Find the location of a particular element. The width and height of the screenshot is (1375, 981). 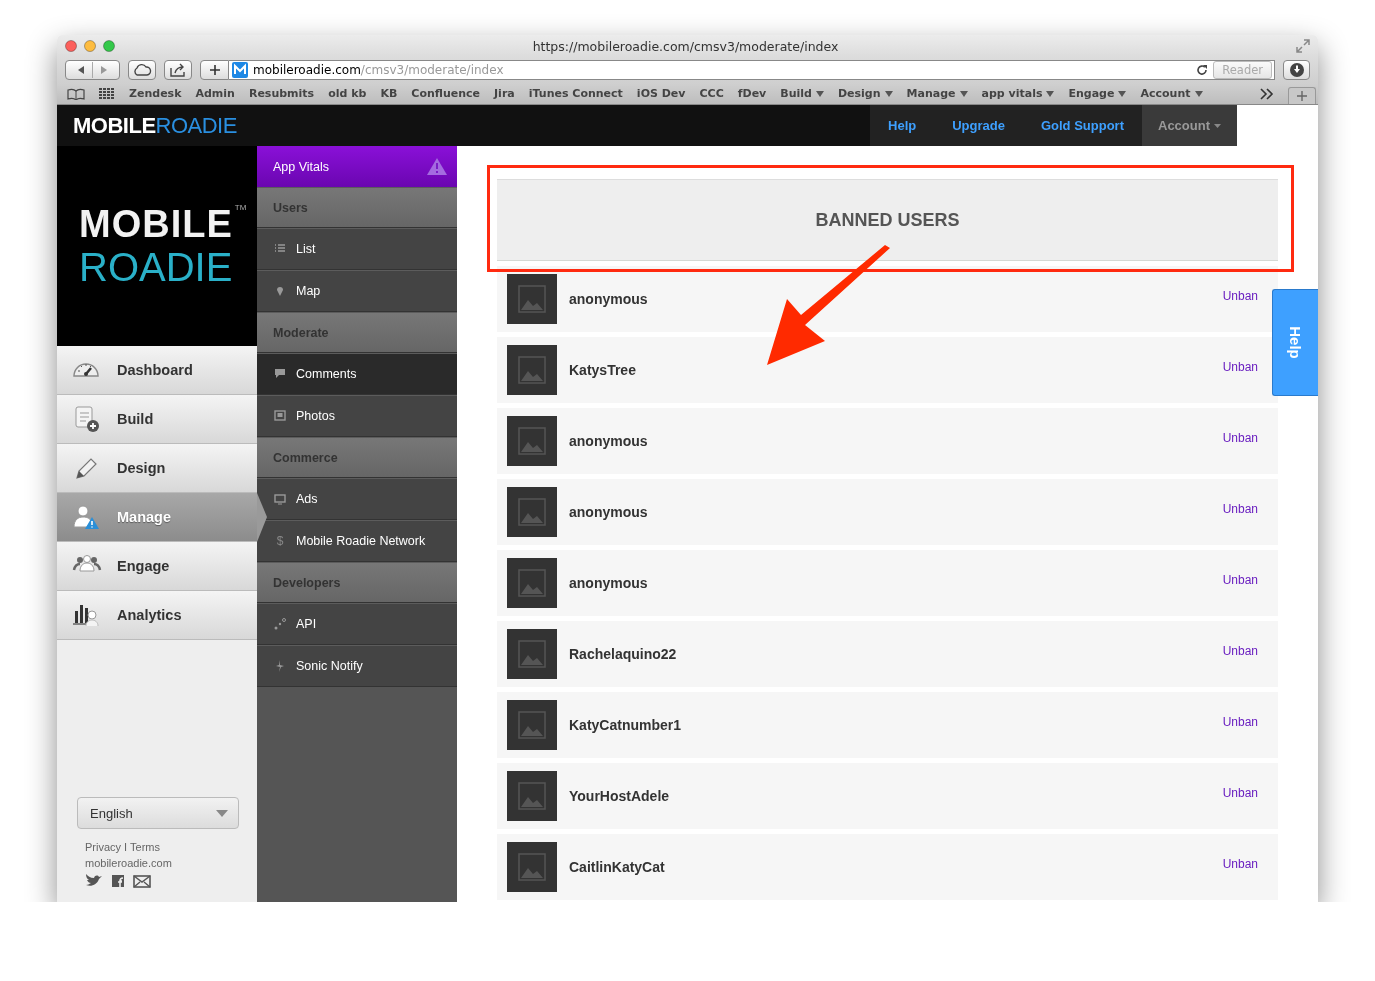

mail-icon is located at coordinates (142, 881).